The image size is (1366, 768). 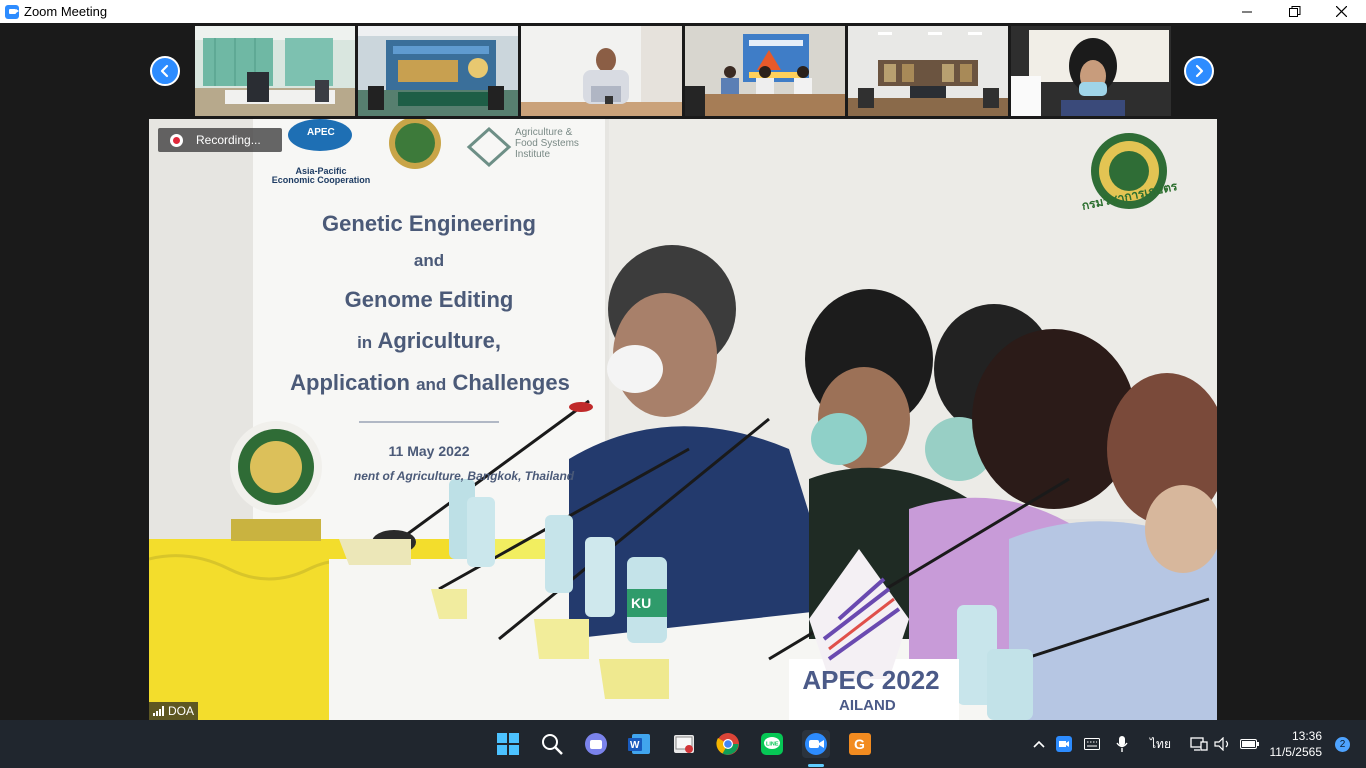 I want to click on teams-chat-icon, so click(x=596, y=744).